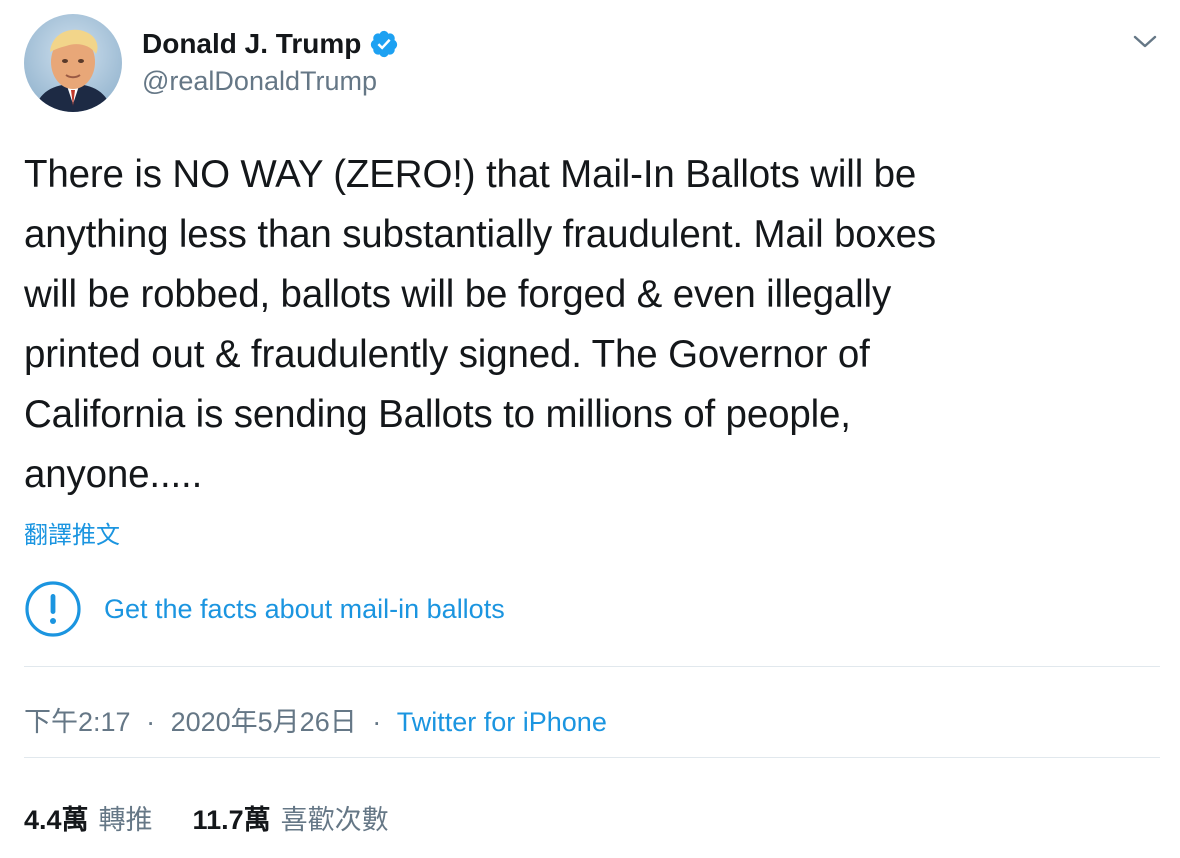  Describe the element at coordinates (384, 44) in the screenshot. I see `verified-badge-icon` at that location.